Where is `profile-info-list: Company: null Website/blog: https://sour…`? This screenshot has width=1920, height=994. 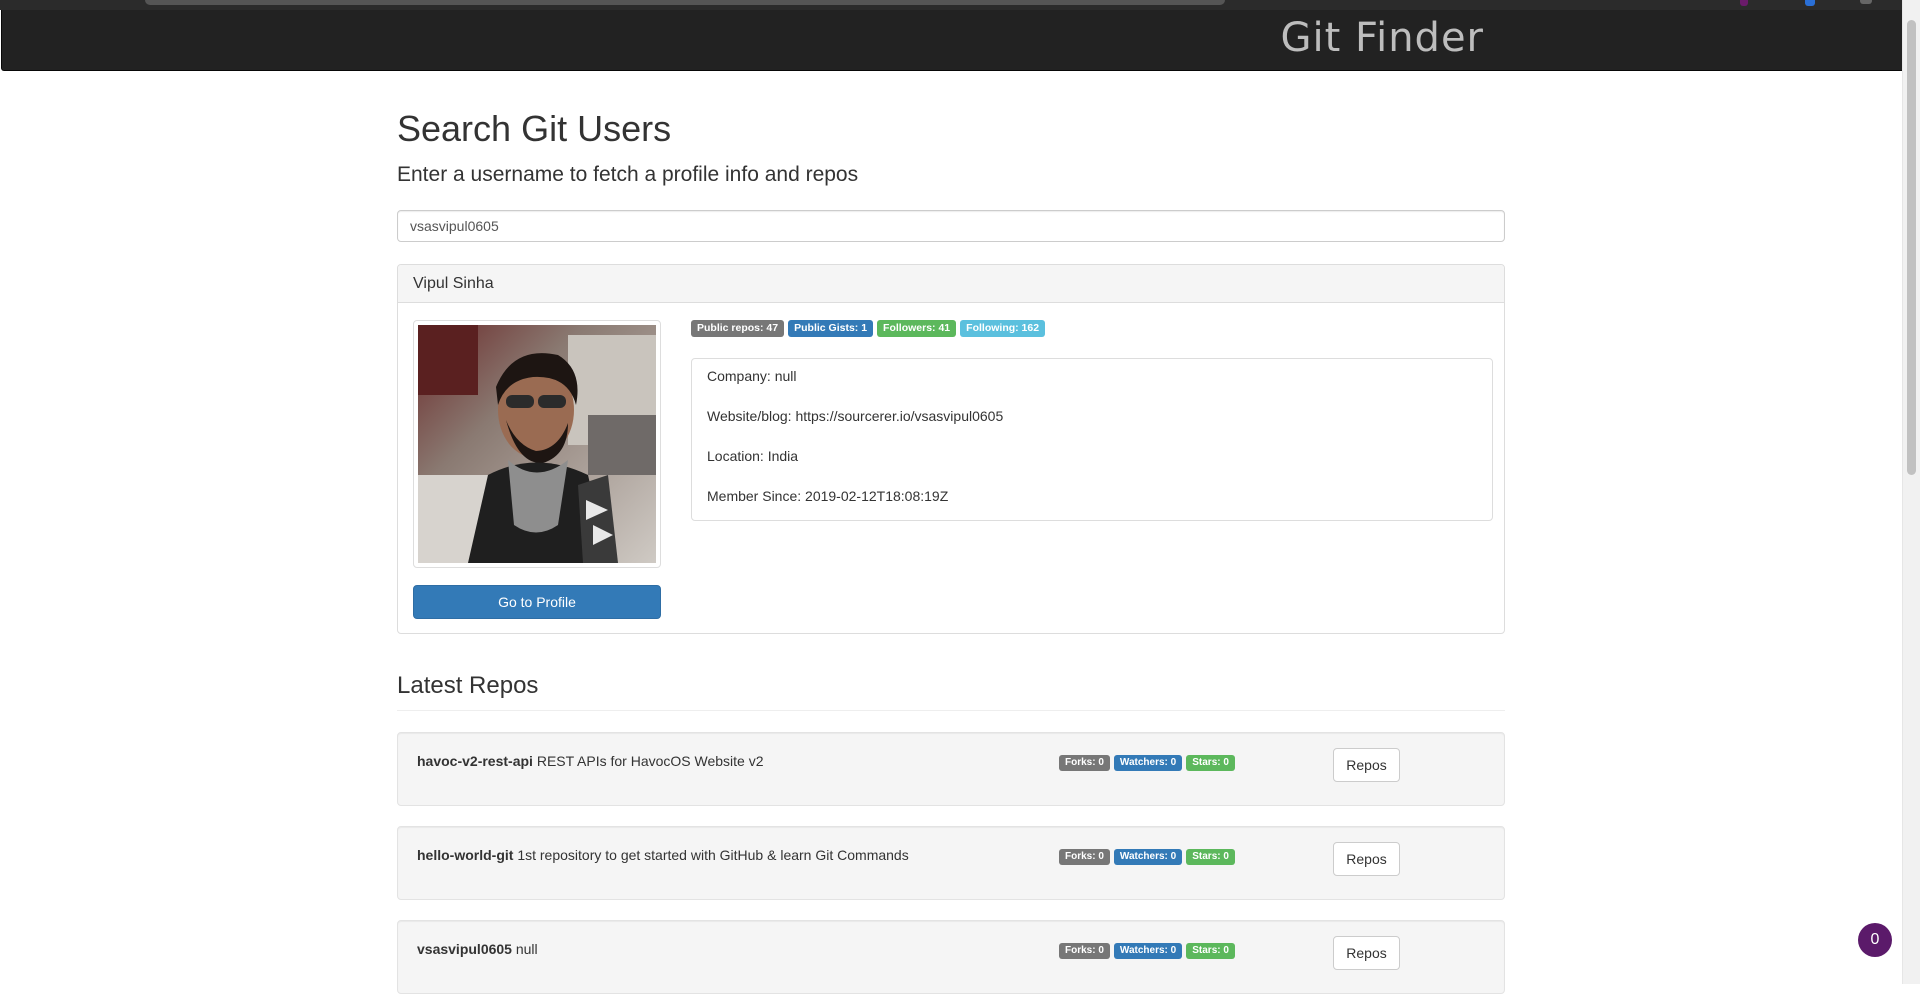
profile-info-list: Company: null Website/blog: https://sour… is located at coordinates (1092, 439).